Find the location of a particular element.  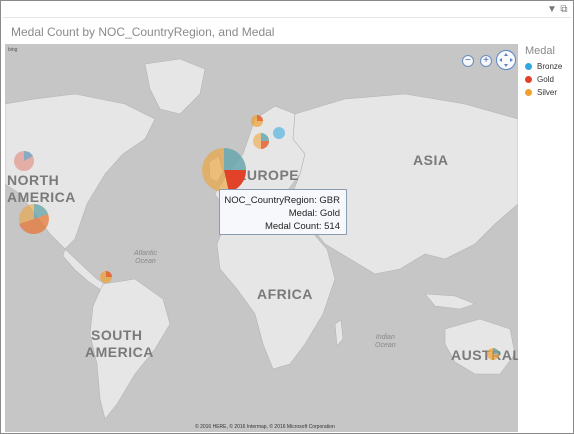

legend-label: Gold is located at coordinates (545, 79).